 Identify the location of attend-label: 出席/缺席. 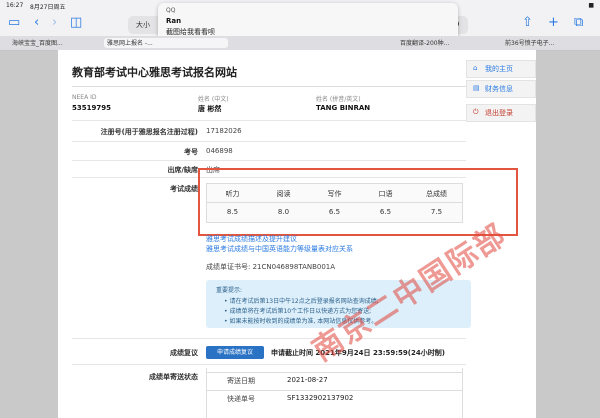
(182, 170).